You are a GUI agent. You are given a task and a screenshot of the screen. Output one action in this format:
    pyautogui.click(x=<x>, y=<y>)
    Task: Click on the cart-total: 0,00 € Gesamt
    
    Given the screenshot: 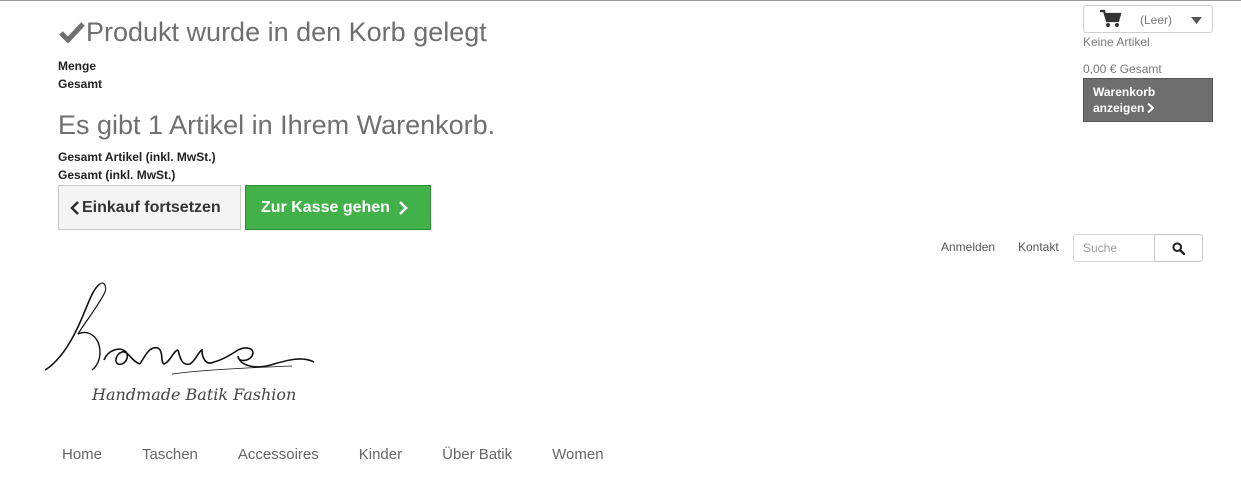 What is the action you would take?
    pyautogui.click(x=1122, y=69)
    